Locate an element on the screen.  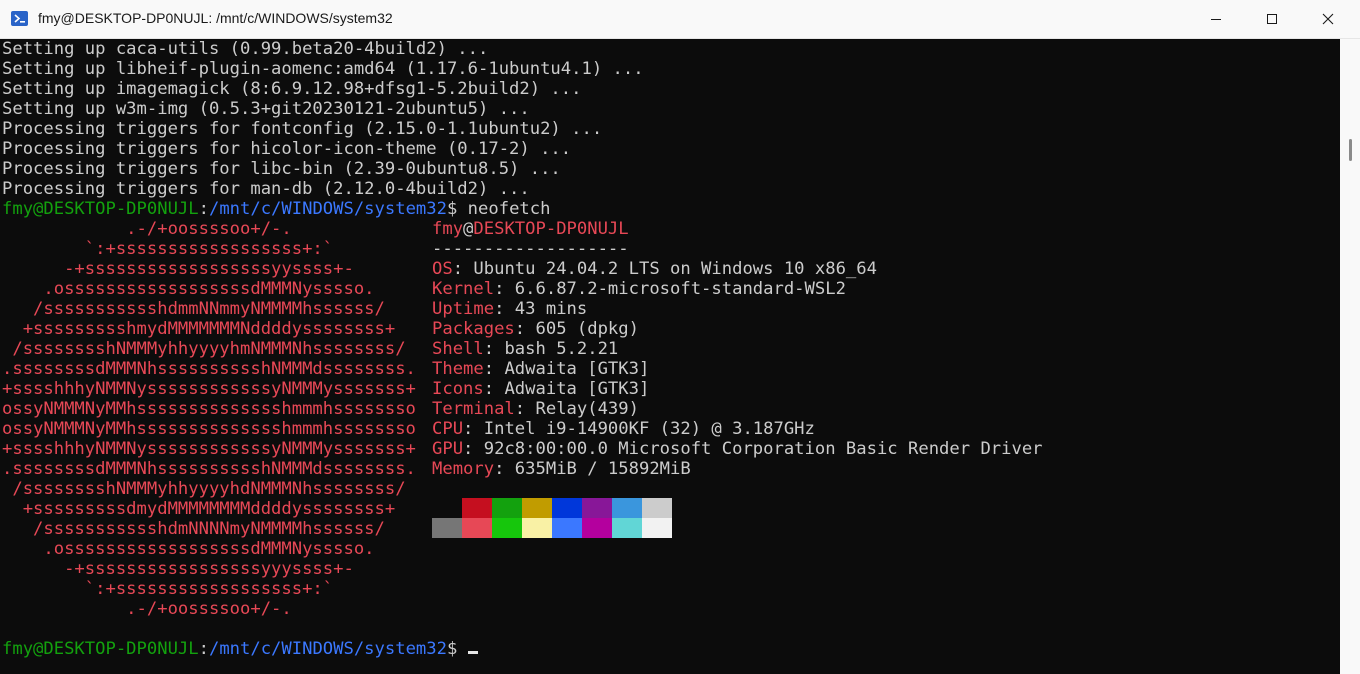
info-value: 43 mins is located at coordinates (551, 309).